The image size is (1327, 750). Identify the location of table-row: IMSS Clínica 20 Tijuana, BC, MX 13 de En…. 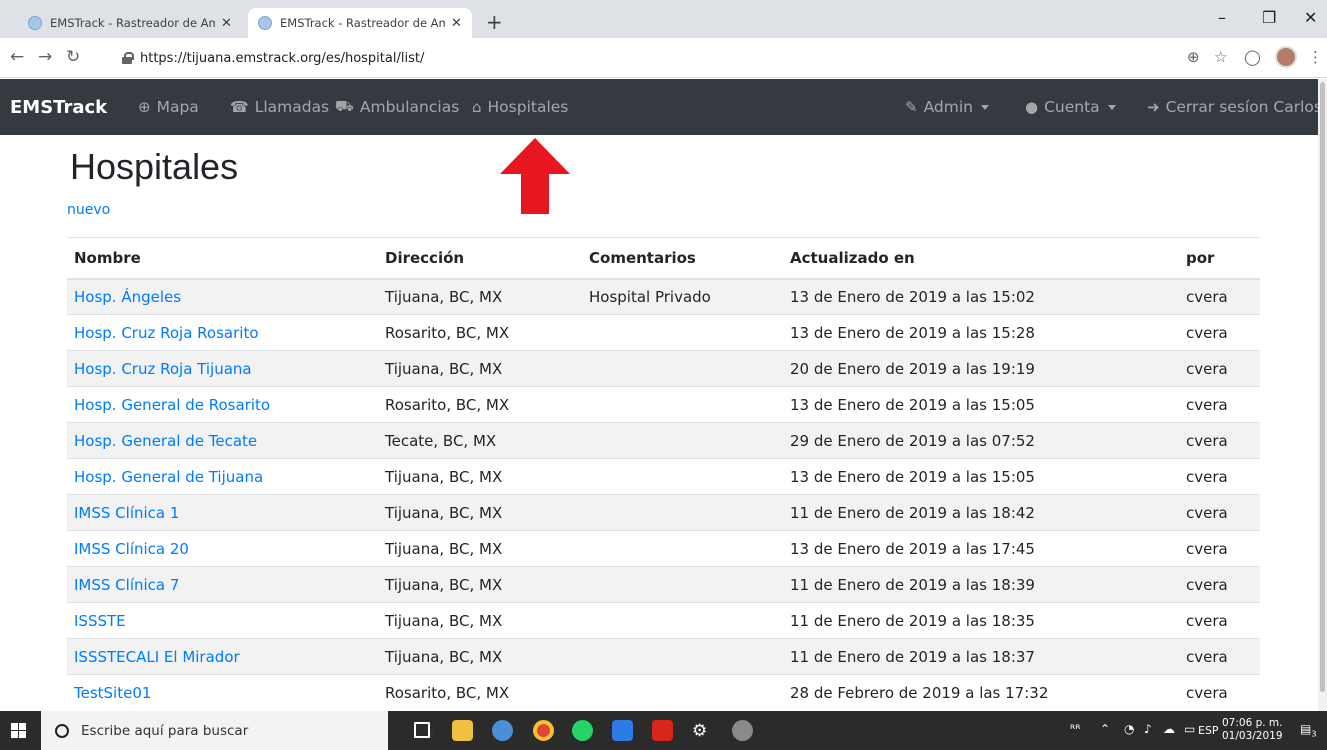
(663, 548).